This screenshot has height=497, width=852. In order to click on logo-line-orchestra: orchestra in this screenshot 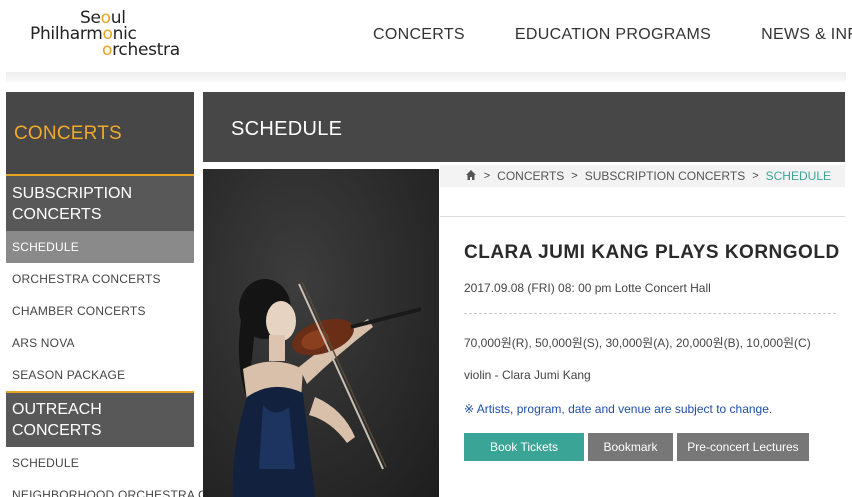, I will do `click(141, 50)`.